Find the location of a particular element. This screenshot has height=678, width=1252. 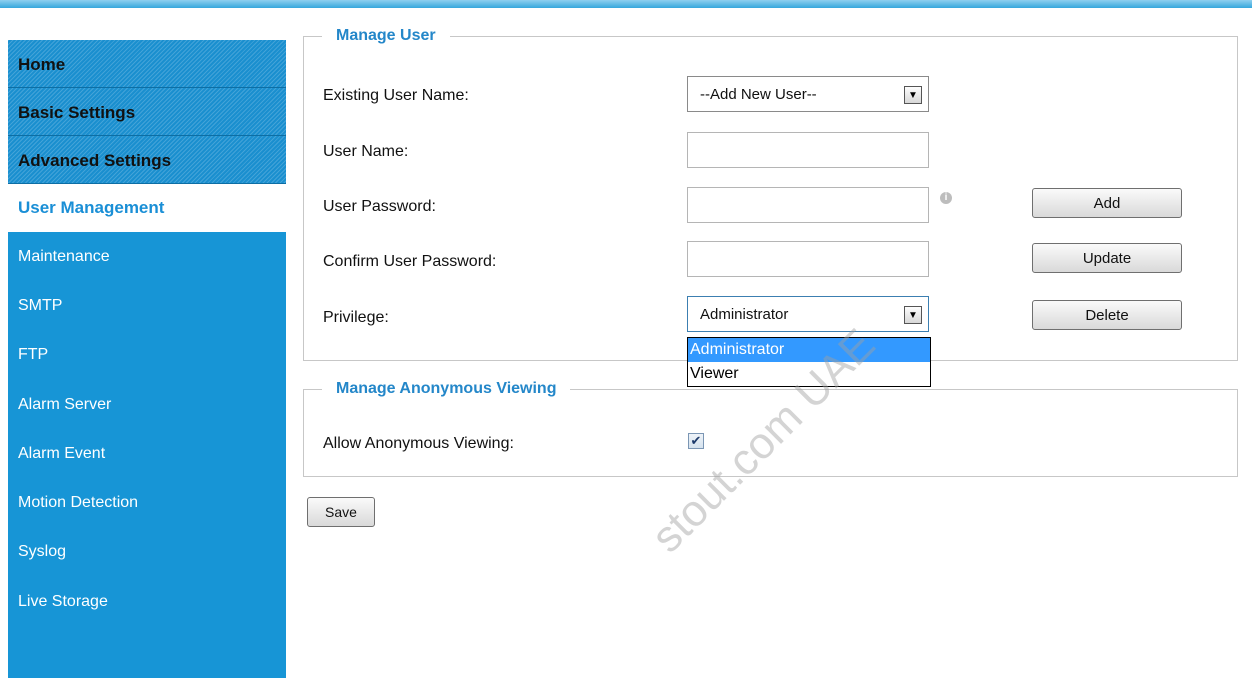

sidebar-item-label: Basic Settings is located at coordinates (77, 112).